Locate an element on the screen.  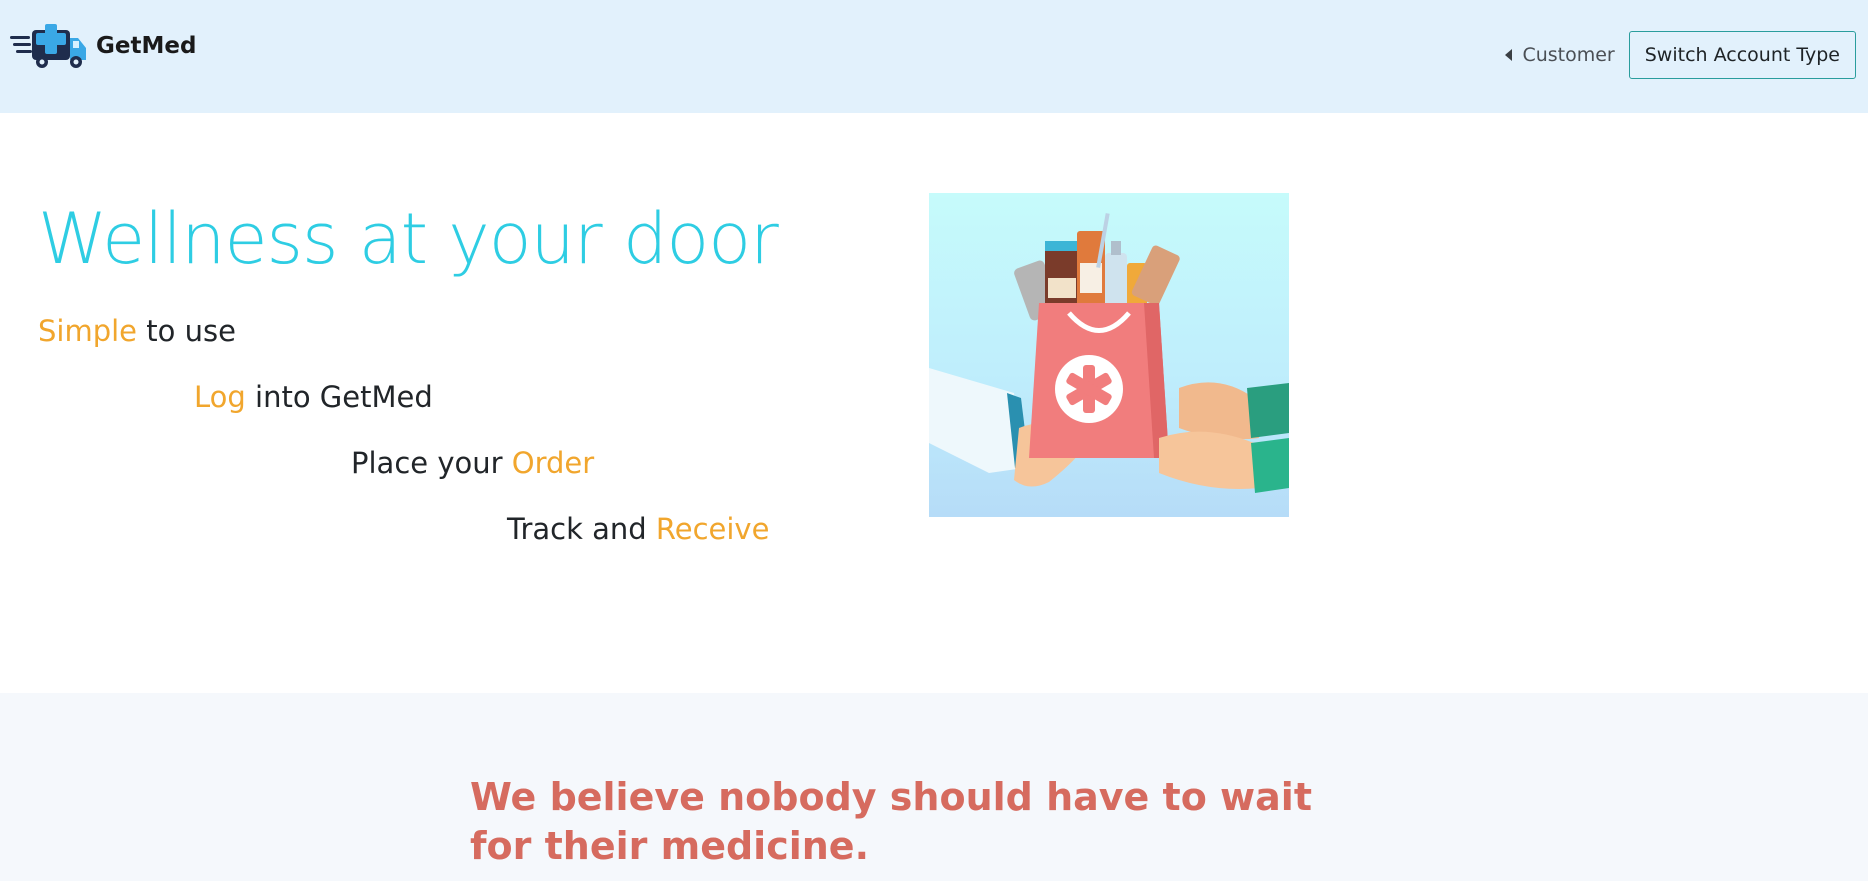
hero-step-simple: Simple to use is located at coordinates (137, 331).